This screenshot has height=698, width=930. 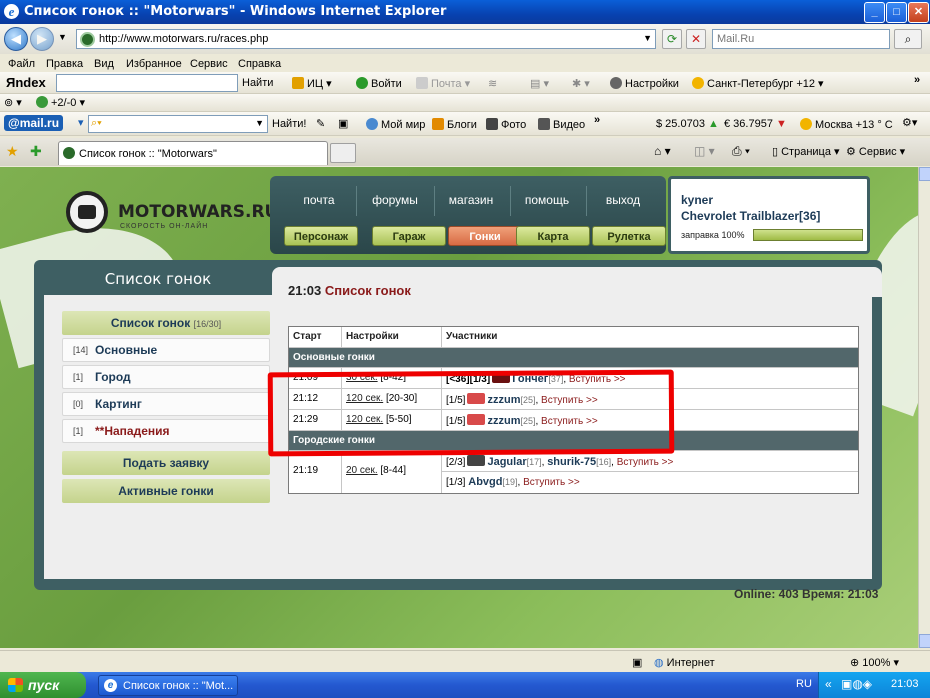 What do you see at coordinates (485, 236) in the screenshot?
I see `subnav-races: Гонки` at bounding box center [485, 236].